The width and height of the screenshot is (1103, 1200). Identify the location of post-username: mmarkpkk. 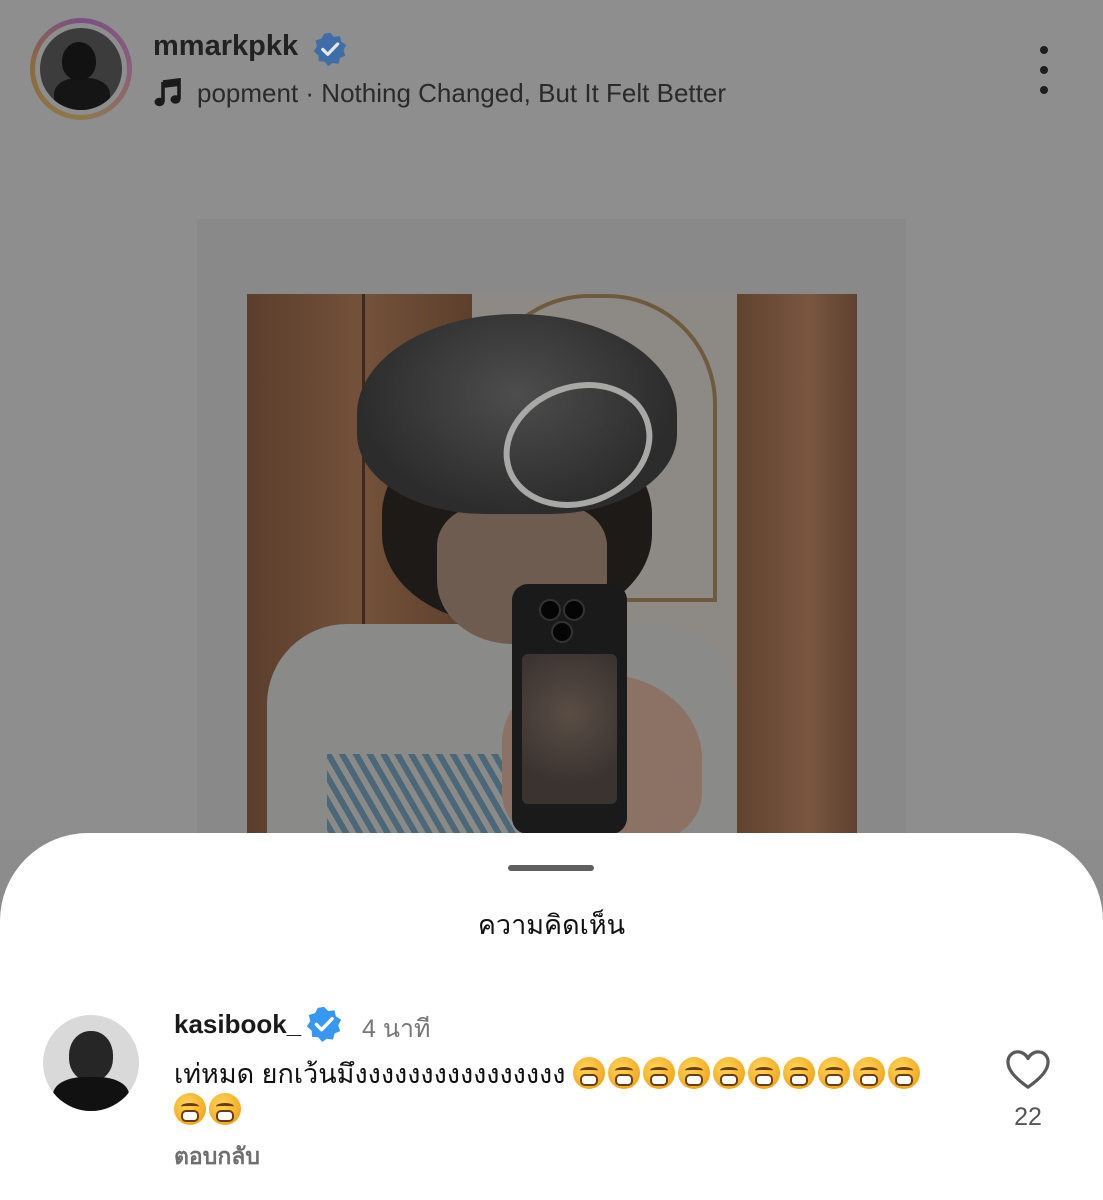
(225, 46).